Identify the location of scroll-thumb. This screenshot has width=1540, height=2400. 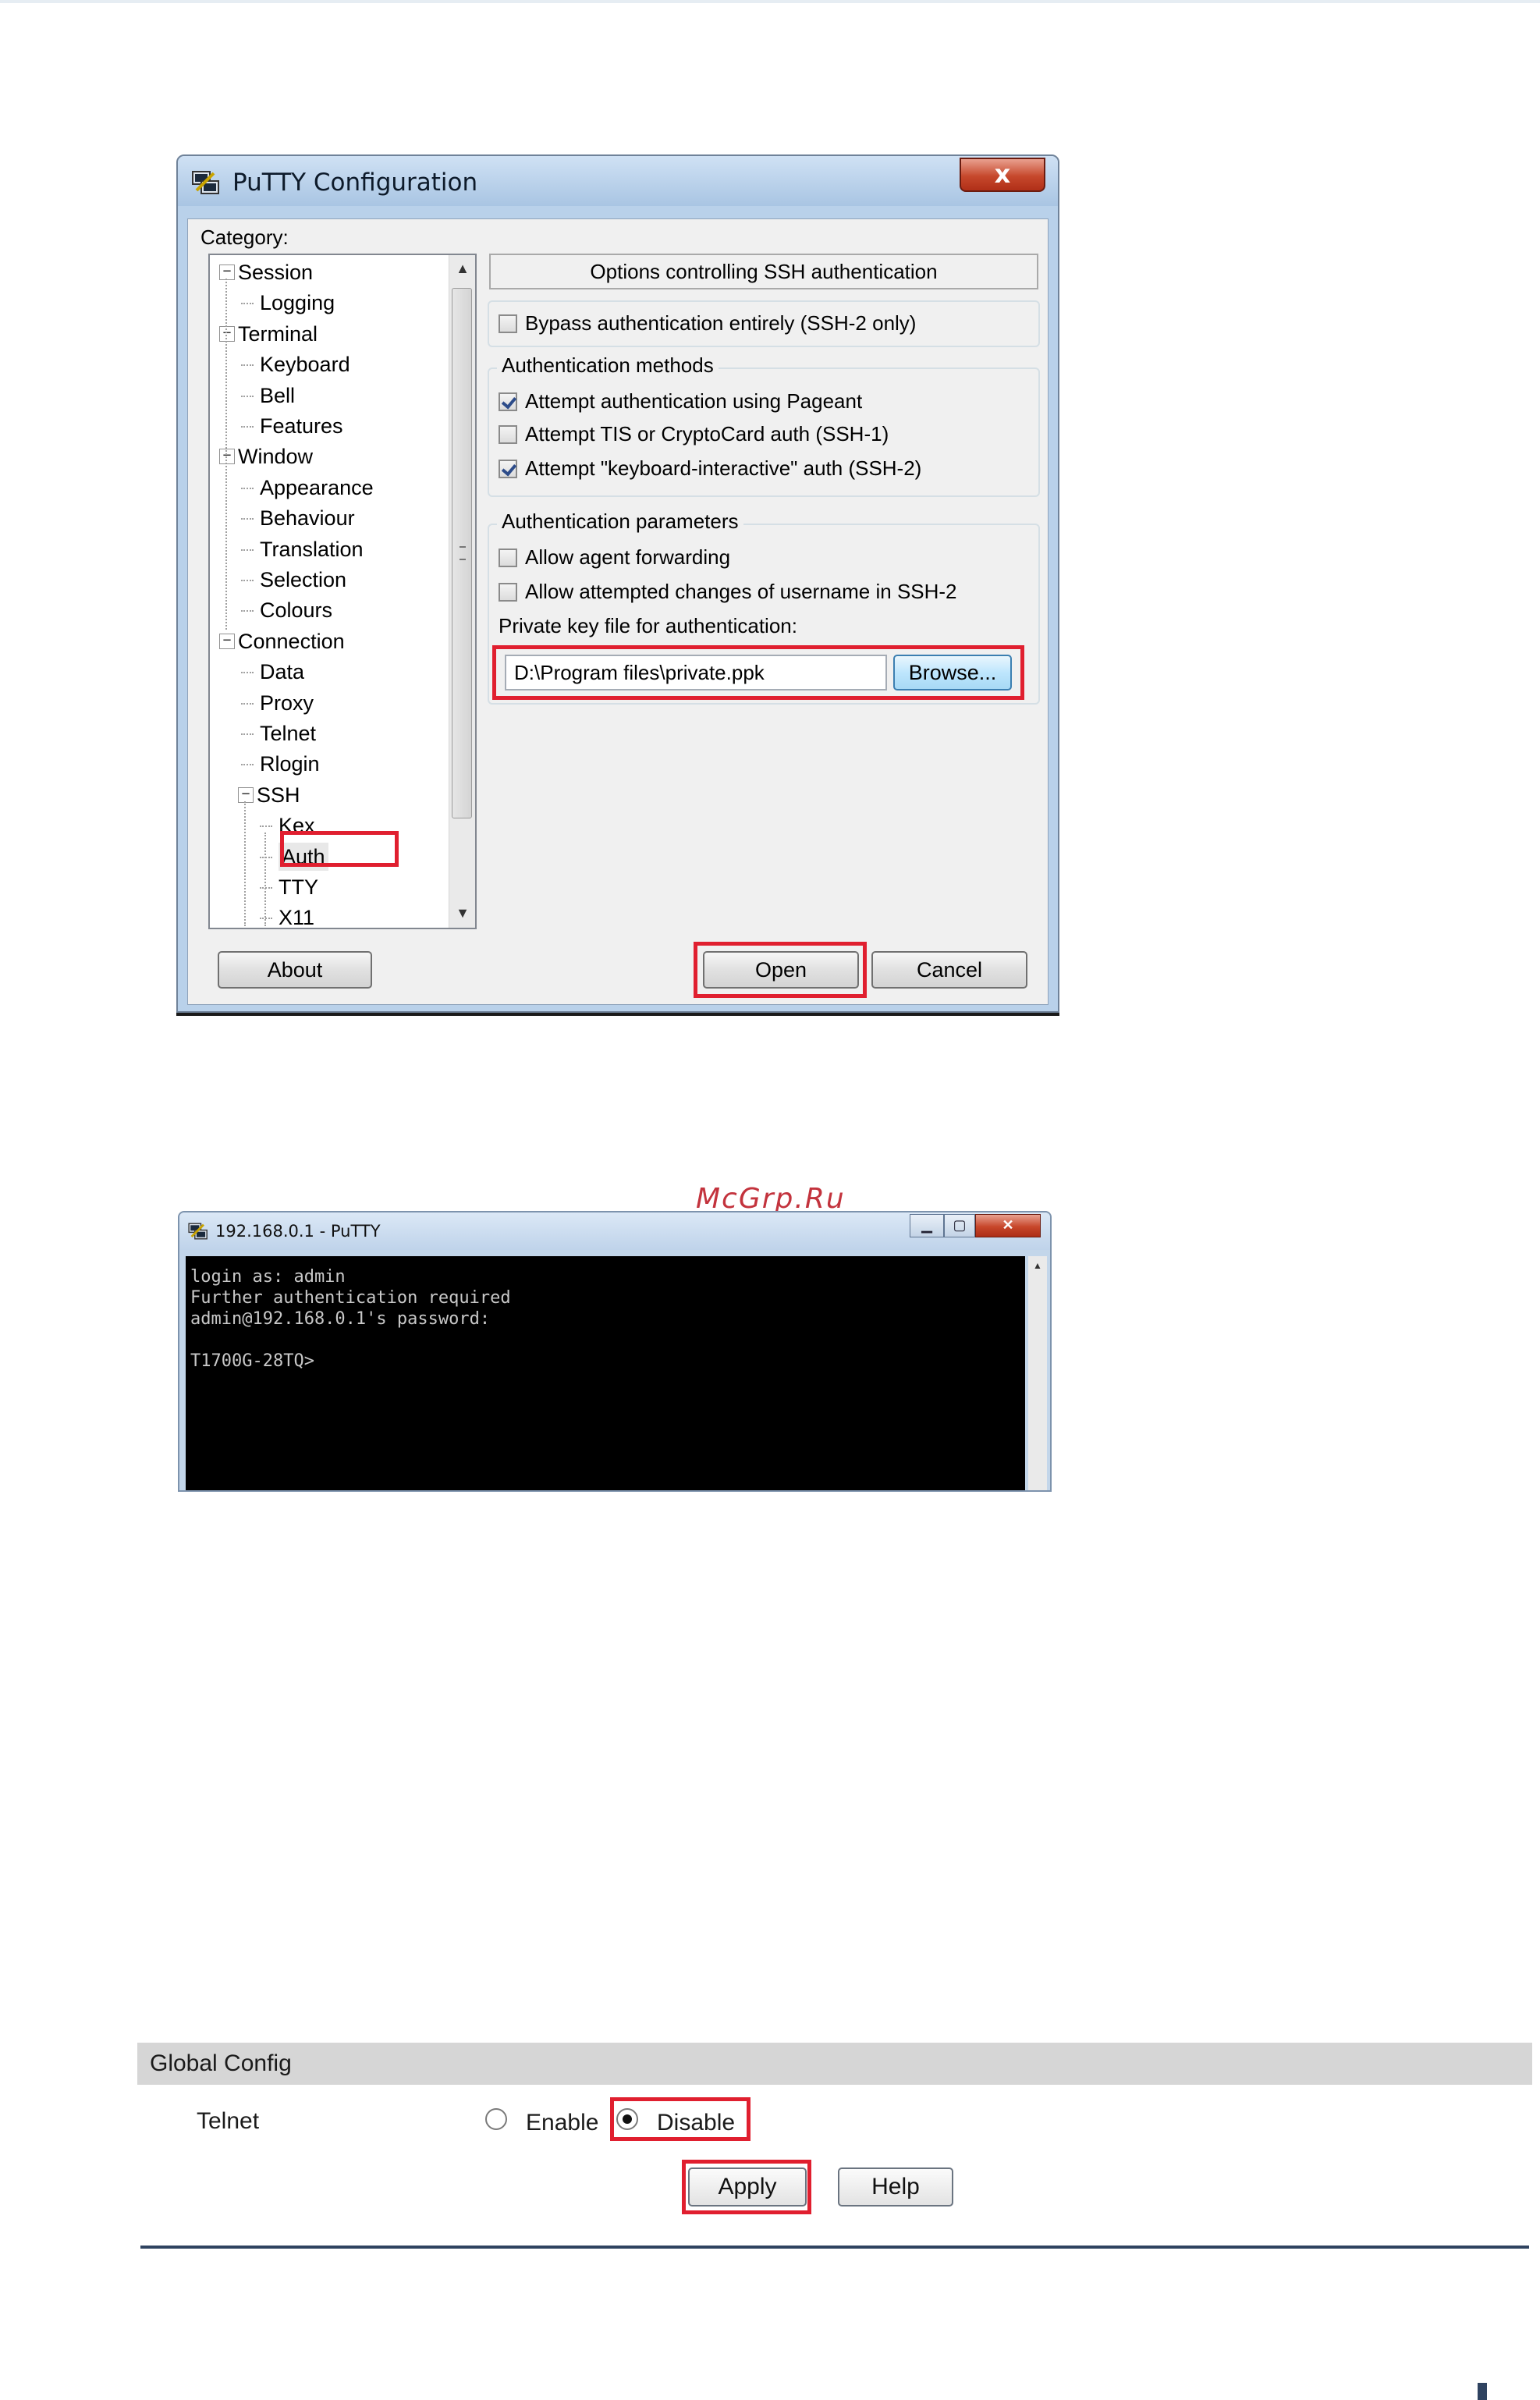
(462, 553).